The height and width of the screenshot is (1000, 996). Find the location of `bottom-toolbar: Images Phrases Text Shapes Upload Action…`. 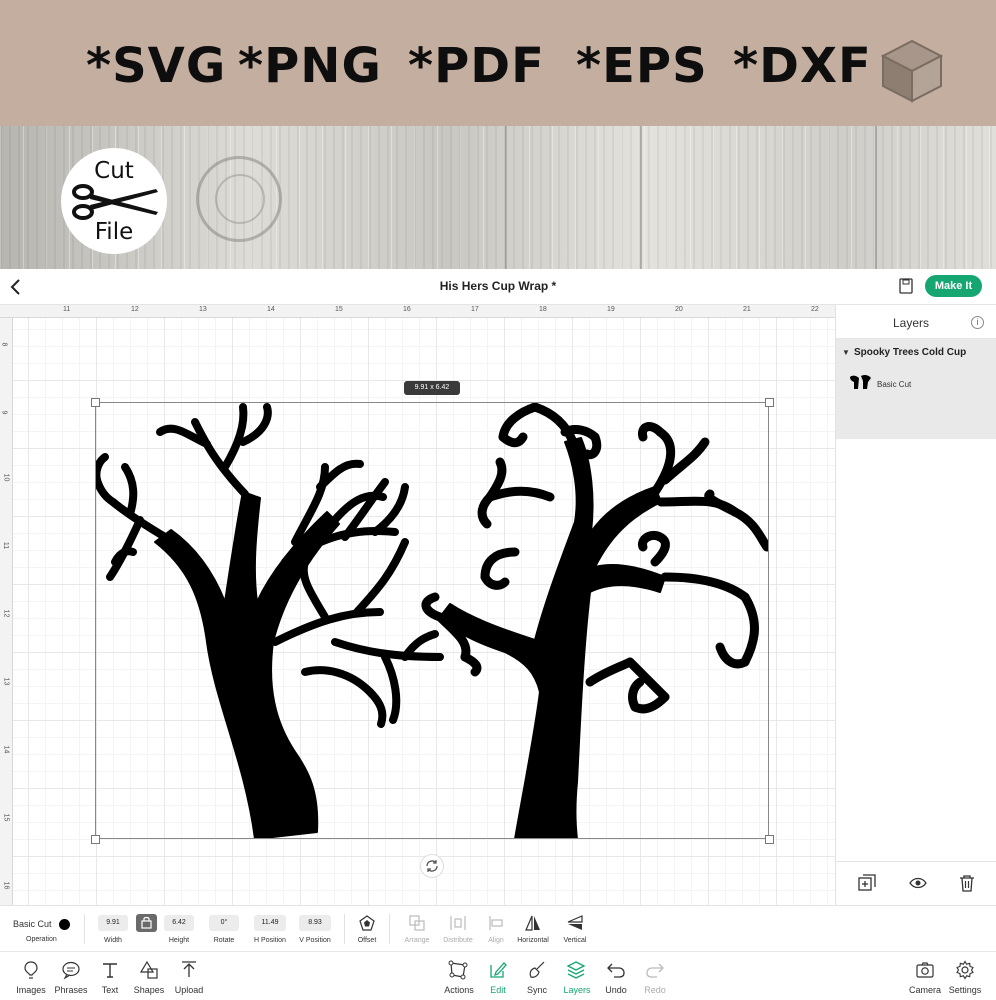

bottom-toolbar: Images Phrases Text Shapes Upload Action… is located at coordinates (498, 975).